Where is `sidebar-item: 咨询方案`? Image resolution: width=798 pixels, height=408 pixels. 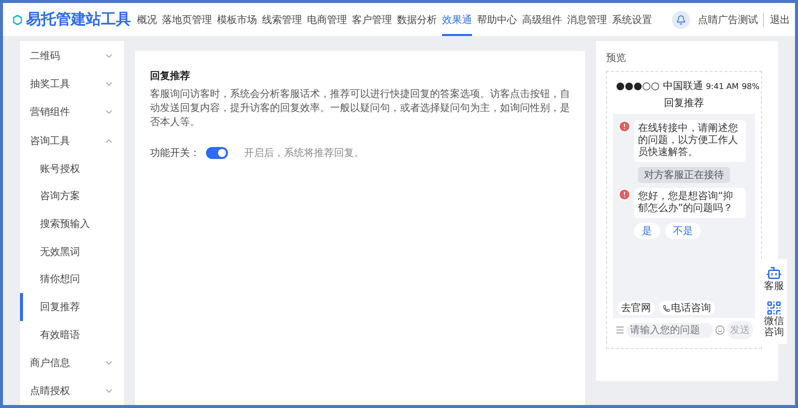 sidebar-item: 咨询方案 is located at coordinates (72, 196).